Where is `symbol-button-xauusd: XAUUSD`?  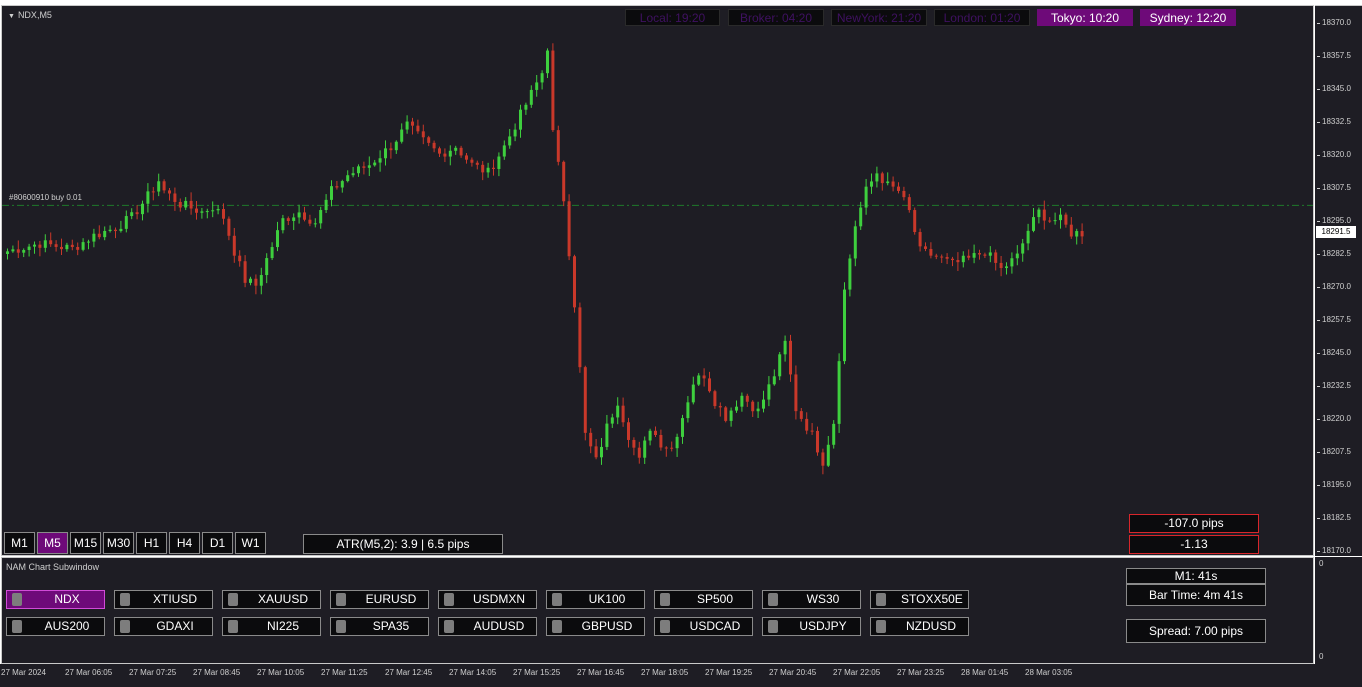 symbol-button-xauusd: XAUUSD is located at coordinates (271, 599).